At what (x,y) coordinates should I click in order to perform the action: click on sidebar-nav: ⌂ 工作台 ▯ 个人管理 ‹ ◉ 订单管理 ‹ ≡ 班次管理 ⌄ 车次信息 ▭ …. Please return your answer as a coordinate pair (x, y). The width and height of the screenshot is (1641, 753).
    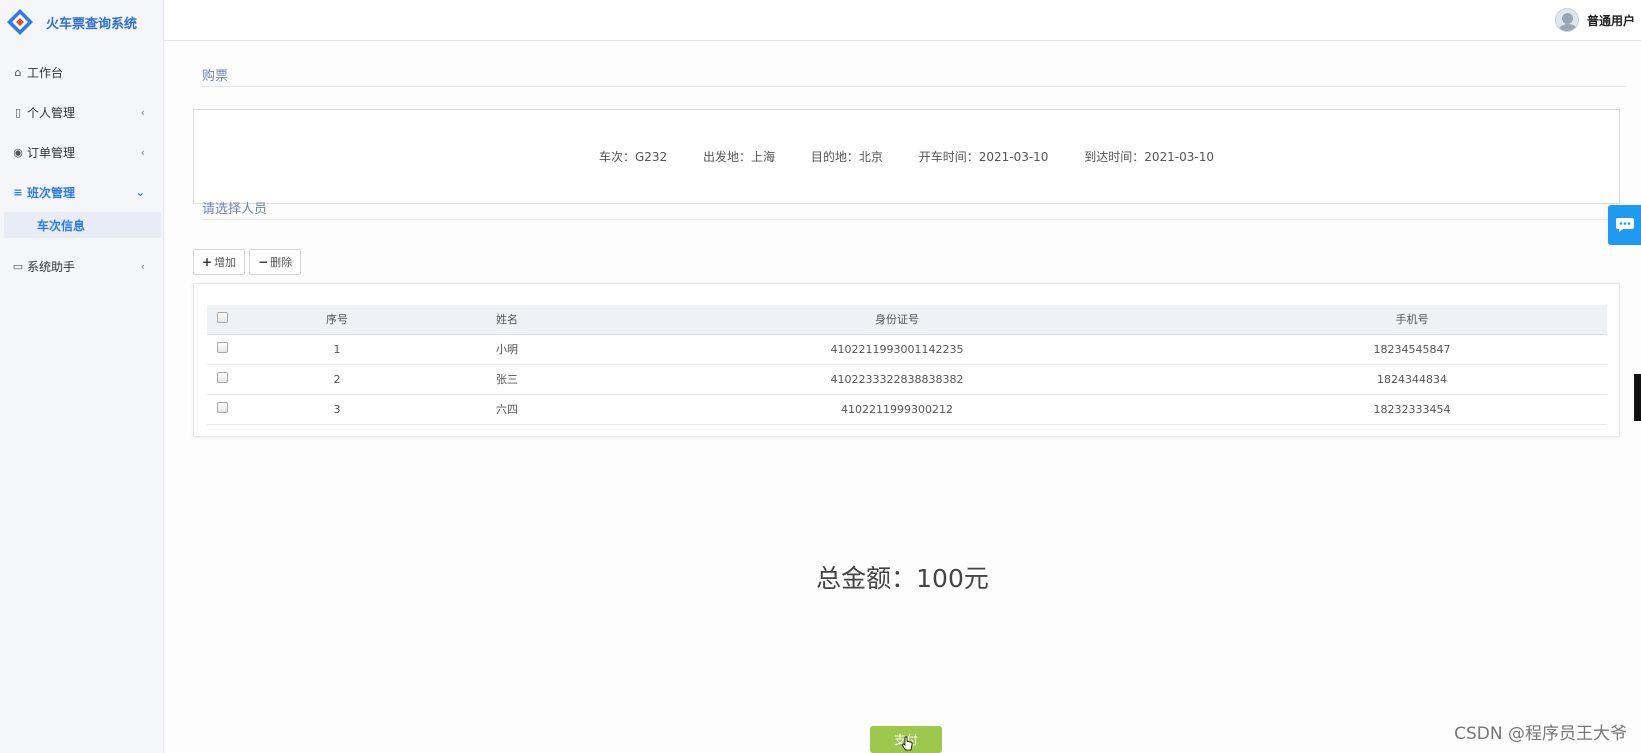
    Looking at the image, I should click on (81, 169).